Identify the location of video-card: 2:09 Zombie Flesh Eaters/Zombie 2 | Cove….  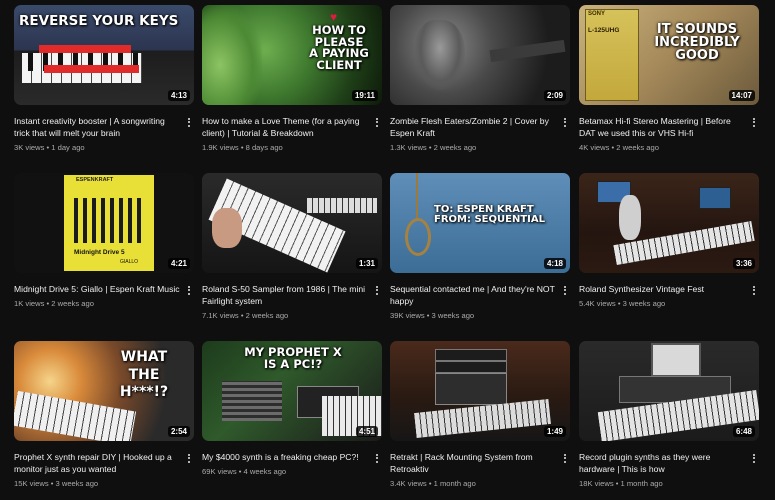
(480, 78).